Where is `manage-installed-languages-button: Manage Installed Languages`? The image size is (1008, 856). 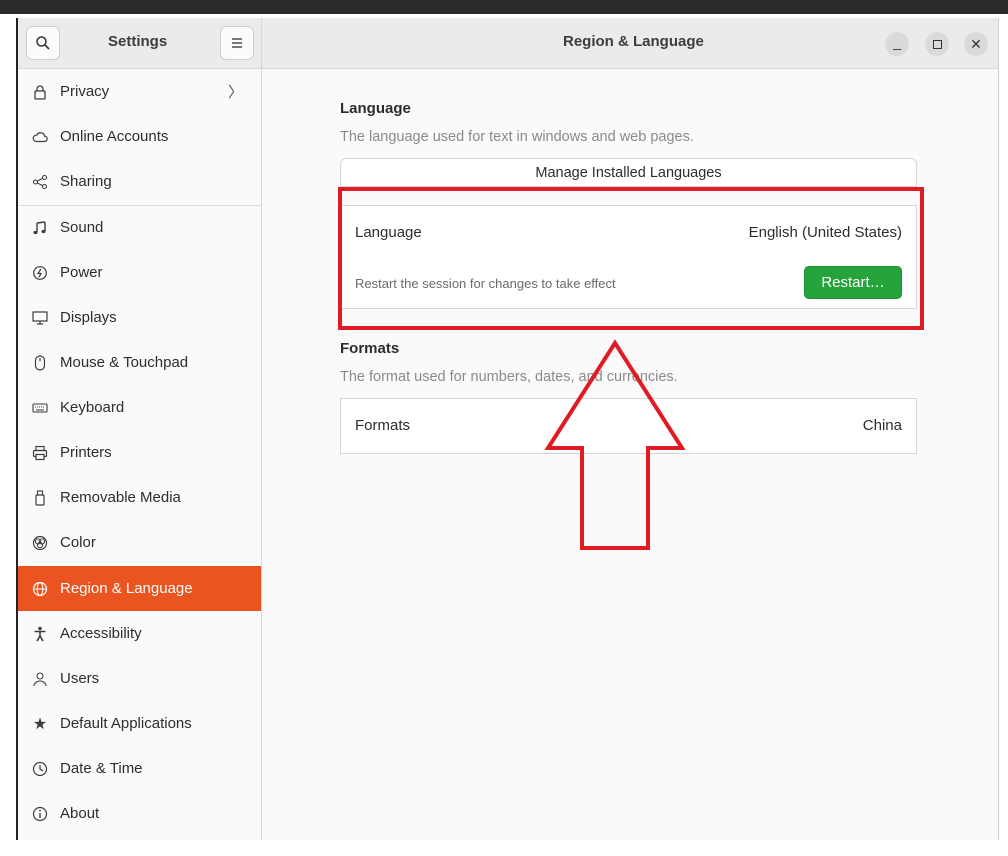
manage-installed-languages-button: Manage Installed Languages is located at coordinates (628, 172).